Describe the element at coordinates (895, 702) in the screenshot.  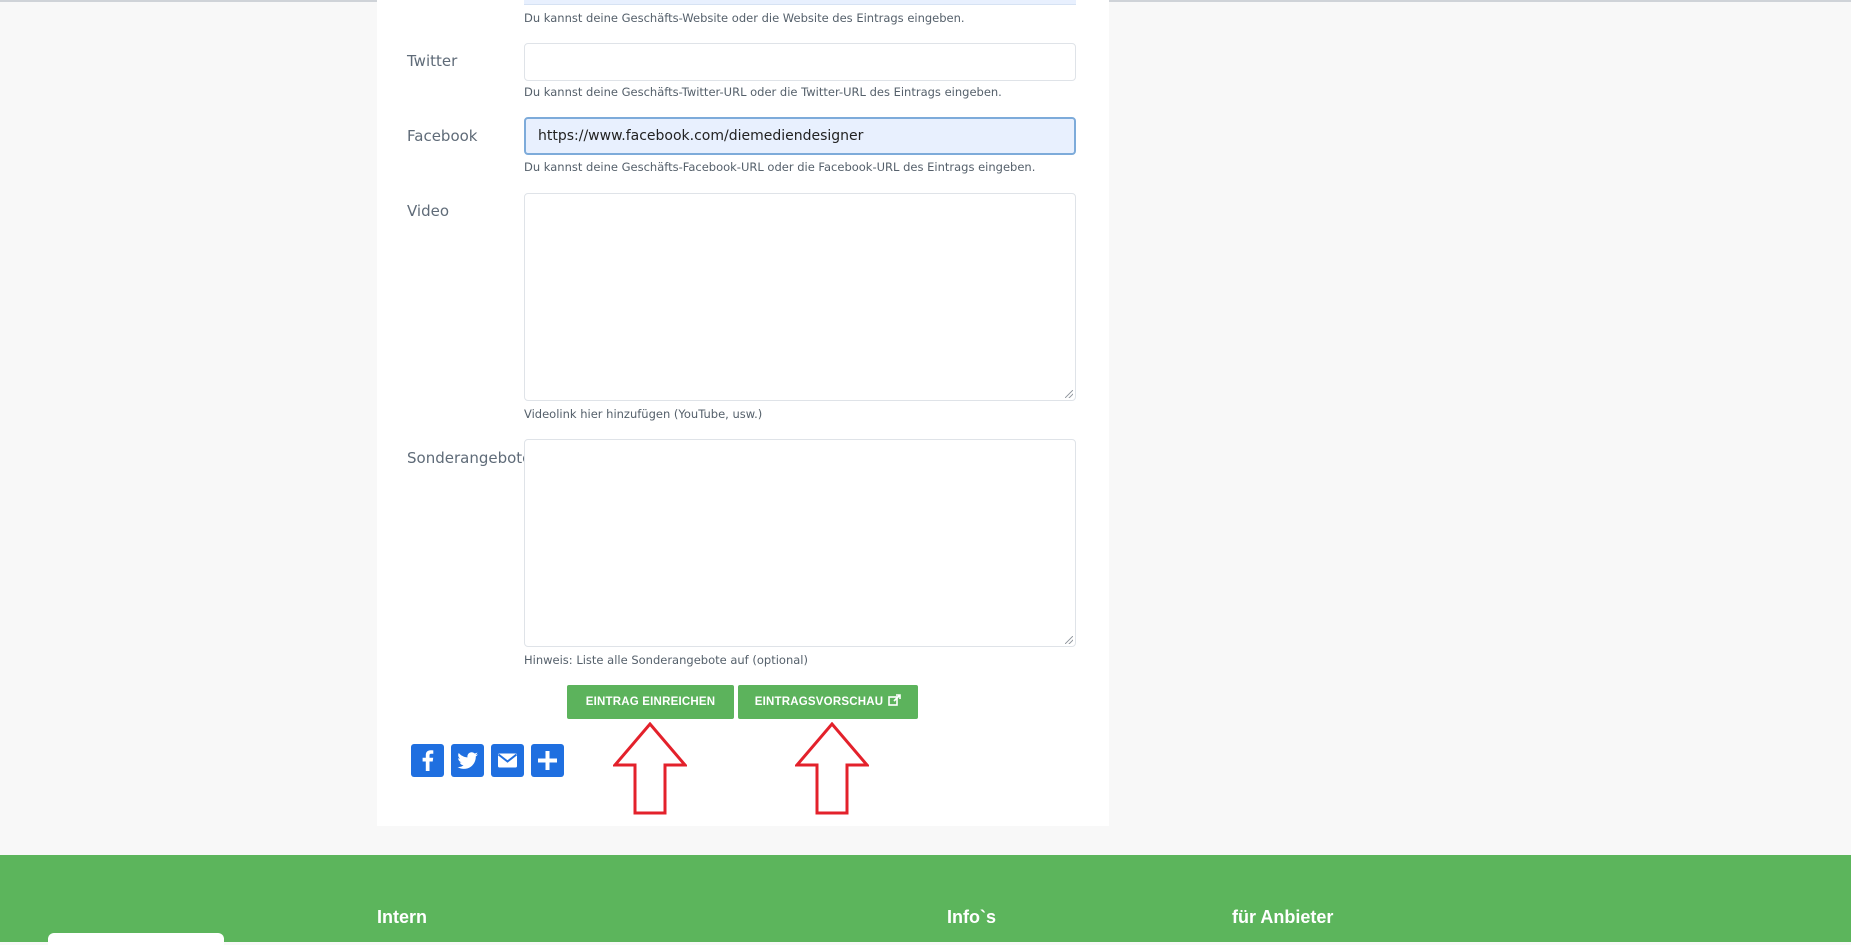
I see `external-link-icon` at that location.